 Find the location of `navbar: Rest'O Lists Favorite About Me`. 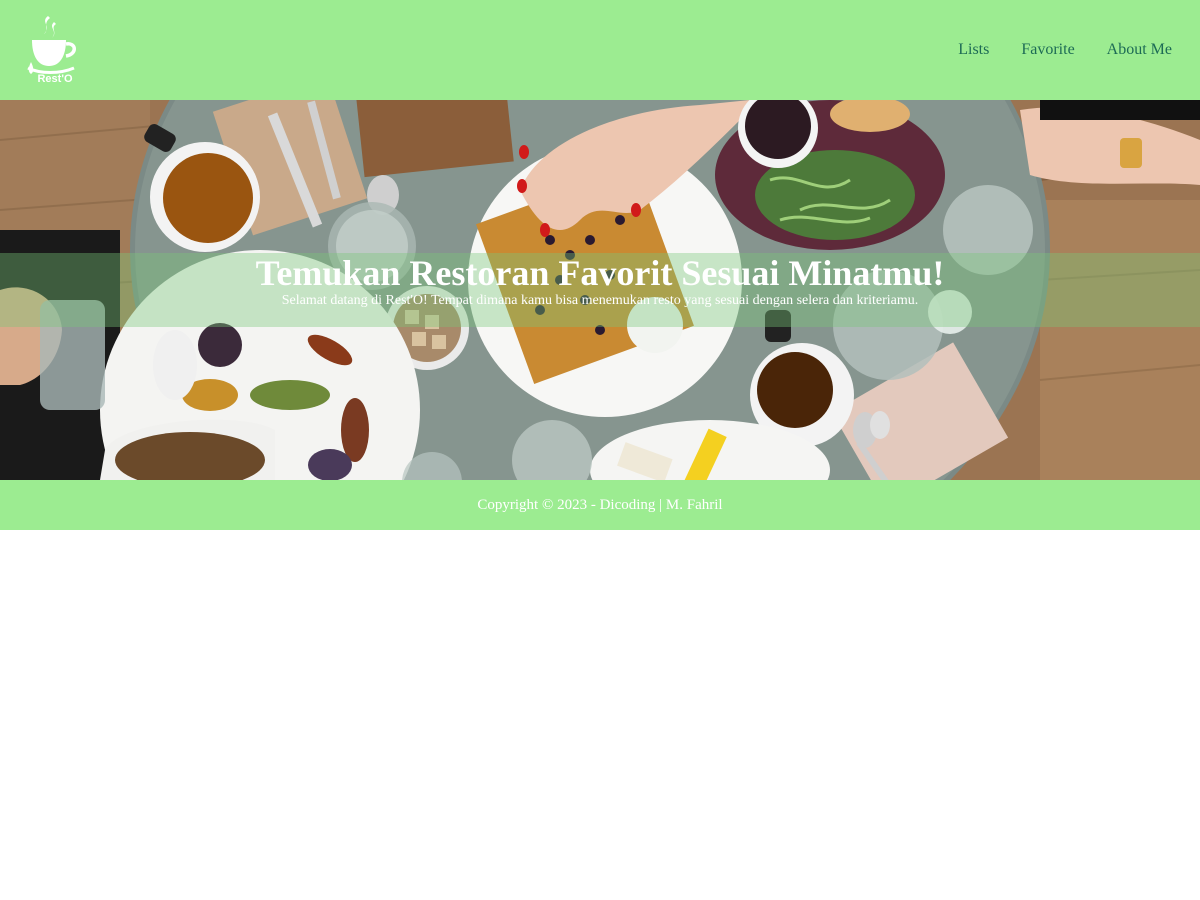

navbar: Rest'O Lists Favorite About Me is located at coordinates (600, 50).